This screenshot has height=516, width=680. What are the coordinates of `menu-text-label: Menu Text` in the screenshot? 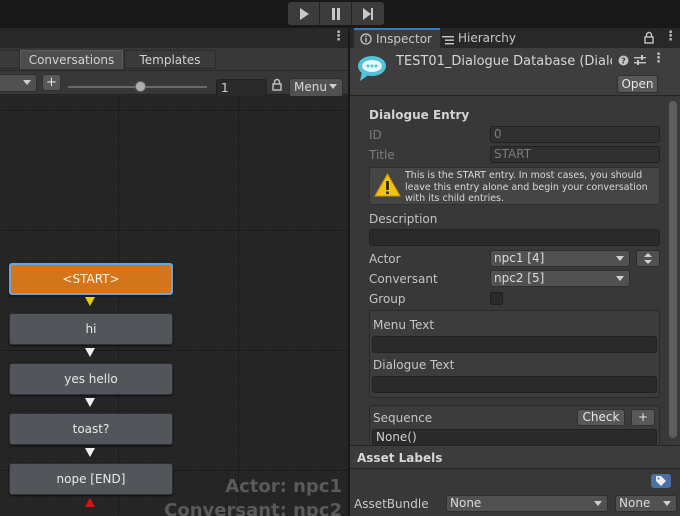 It's located at (404, 325).